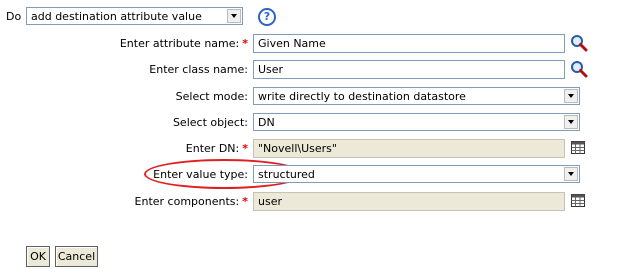  What do you see at coordinates (14, 16) in the screenshot?
I see `do-label: Do` at bounding box center [14, 16].